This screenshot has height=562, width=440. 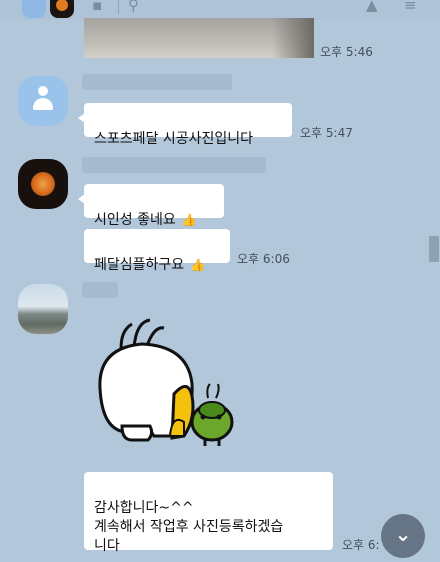 I want to click on menu-icon: ≡, so click(x=410, y=6).